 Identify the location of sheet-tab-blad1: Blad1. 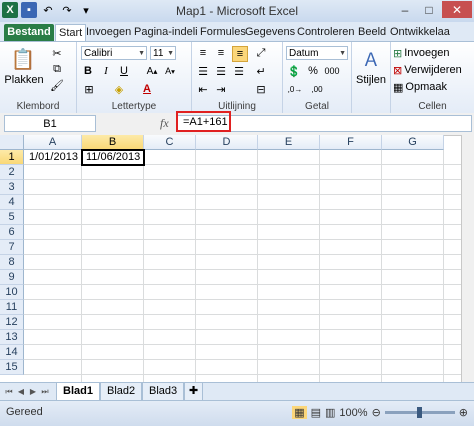
(78, 392).